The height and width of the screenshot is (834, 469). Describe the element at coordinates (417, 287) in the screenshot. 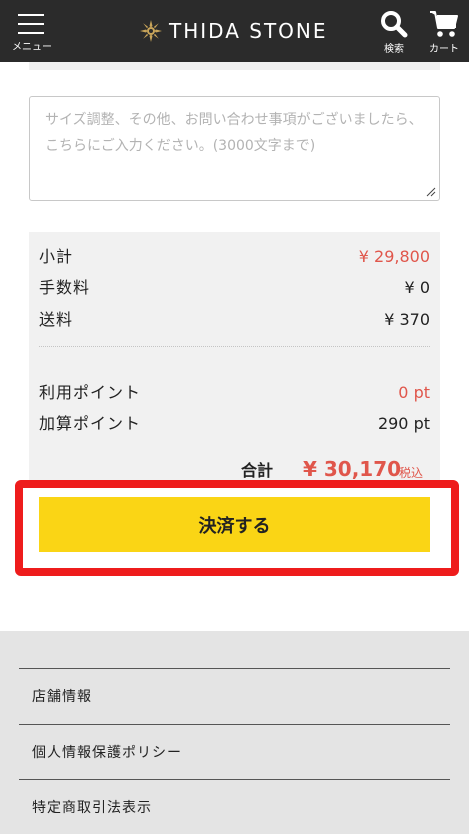

I see `fee-value: ¥ 0` at that location.